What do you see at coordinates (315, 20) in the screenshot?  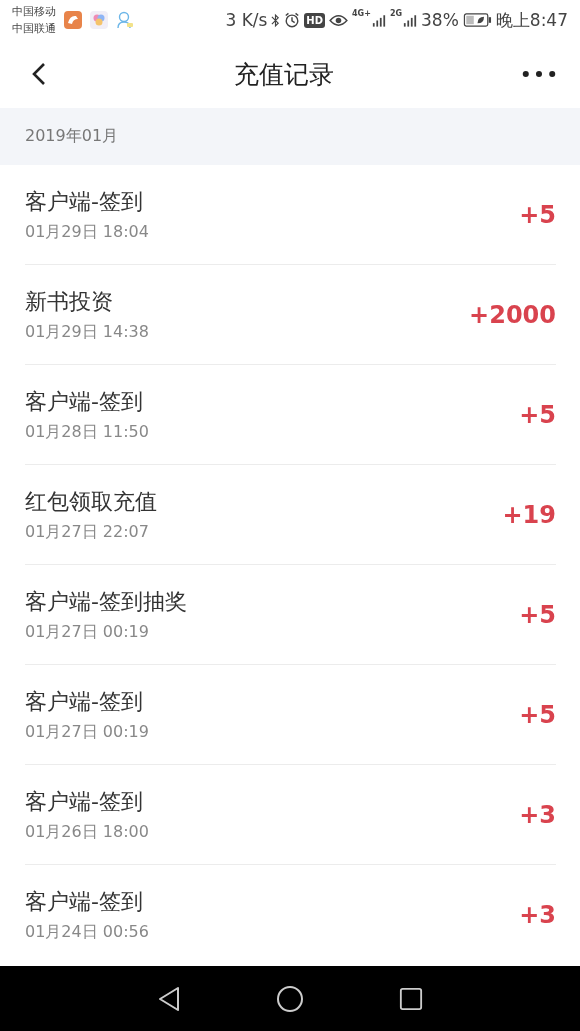 I see `hd-badge: HD` at bounding box center [315, 20].